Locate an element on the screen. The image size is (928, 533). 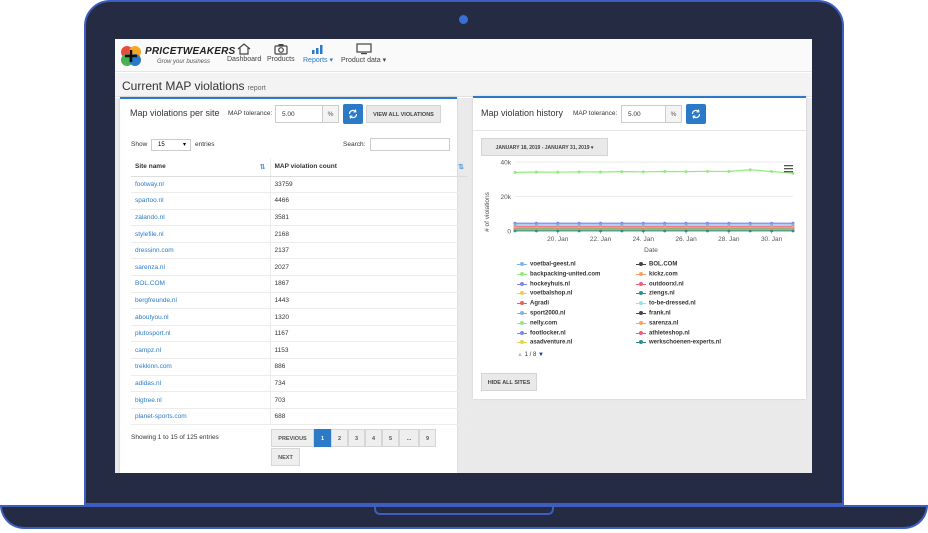
nav-dashboard: Dashboard is located at coordinates (244, 53).